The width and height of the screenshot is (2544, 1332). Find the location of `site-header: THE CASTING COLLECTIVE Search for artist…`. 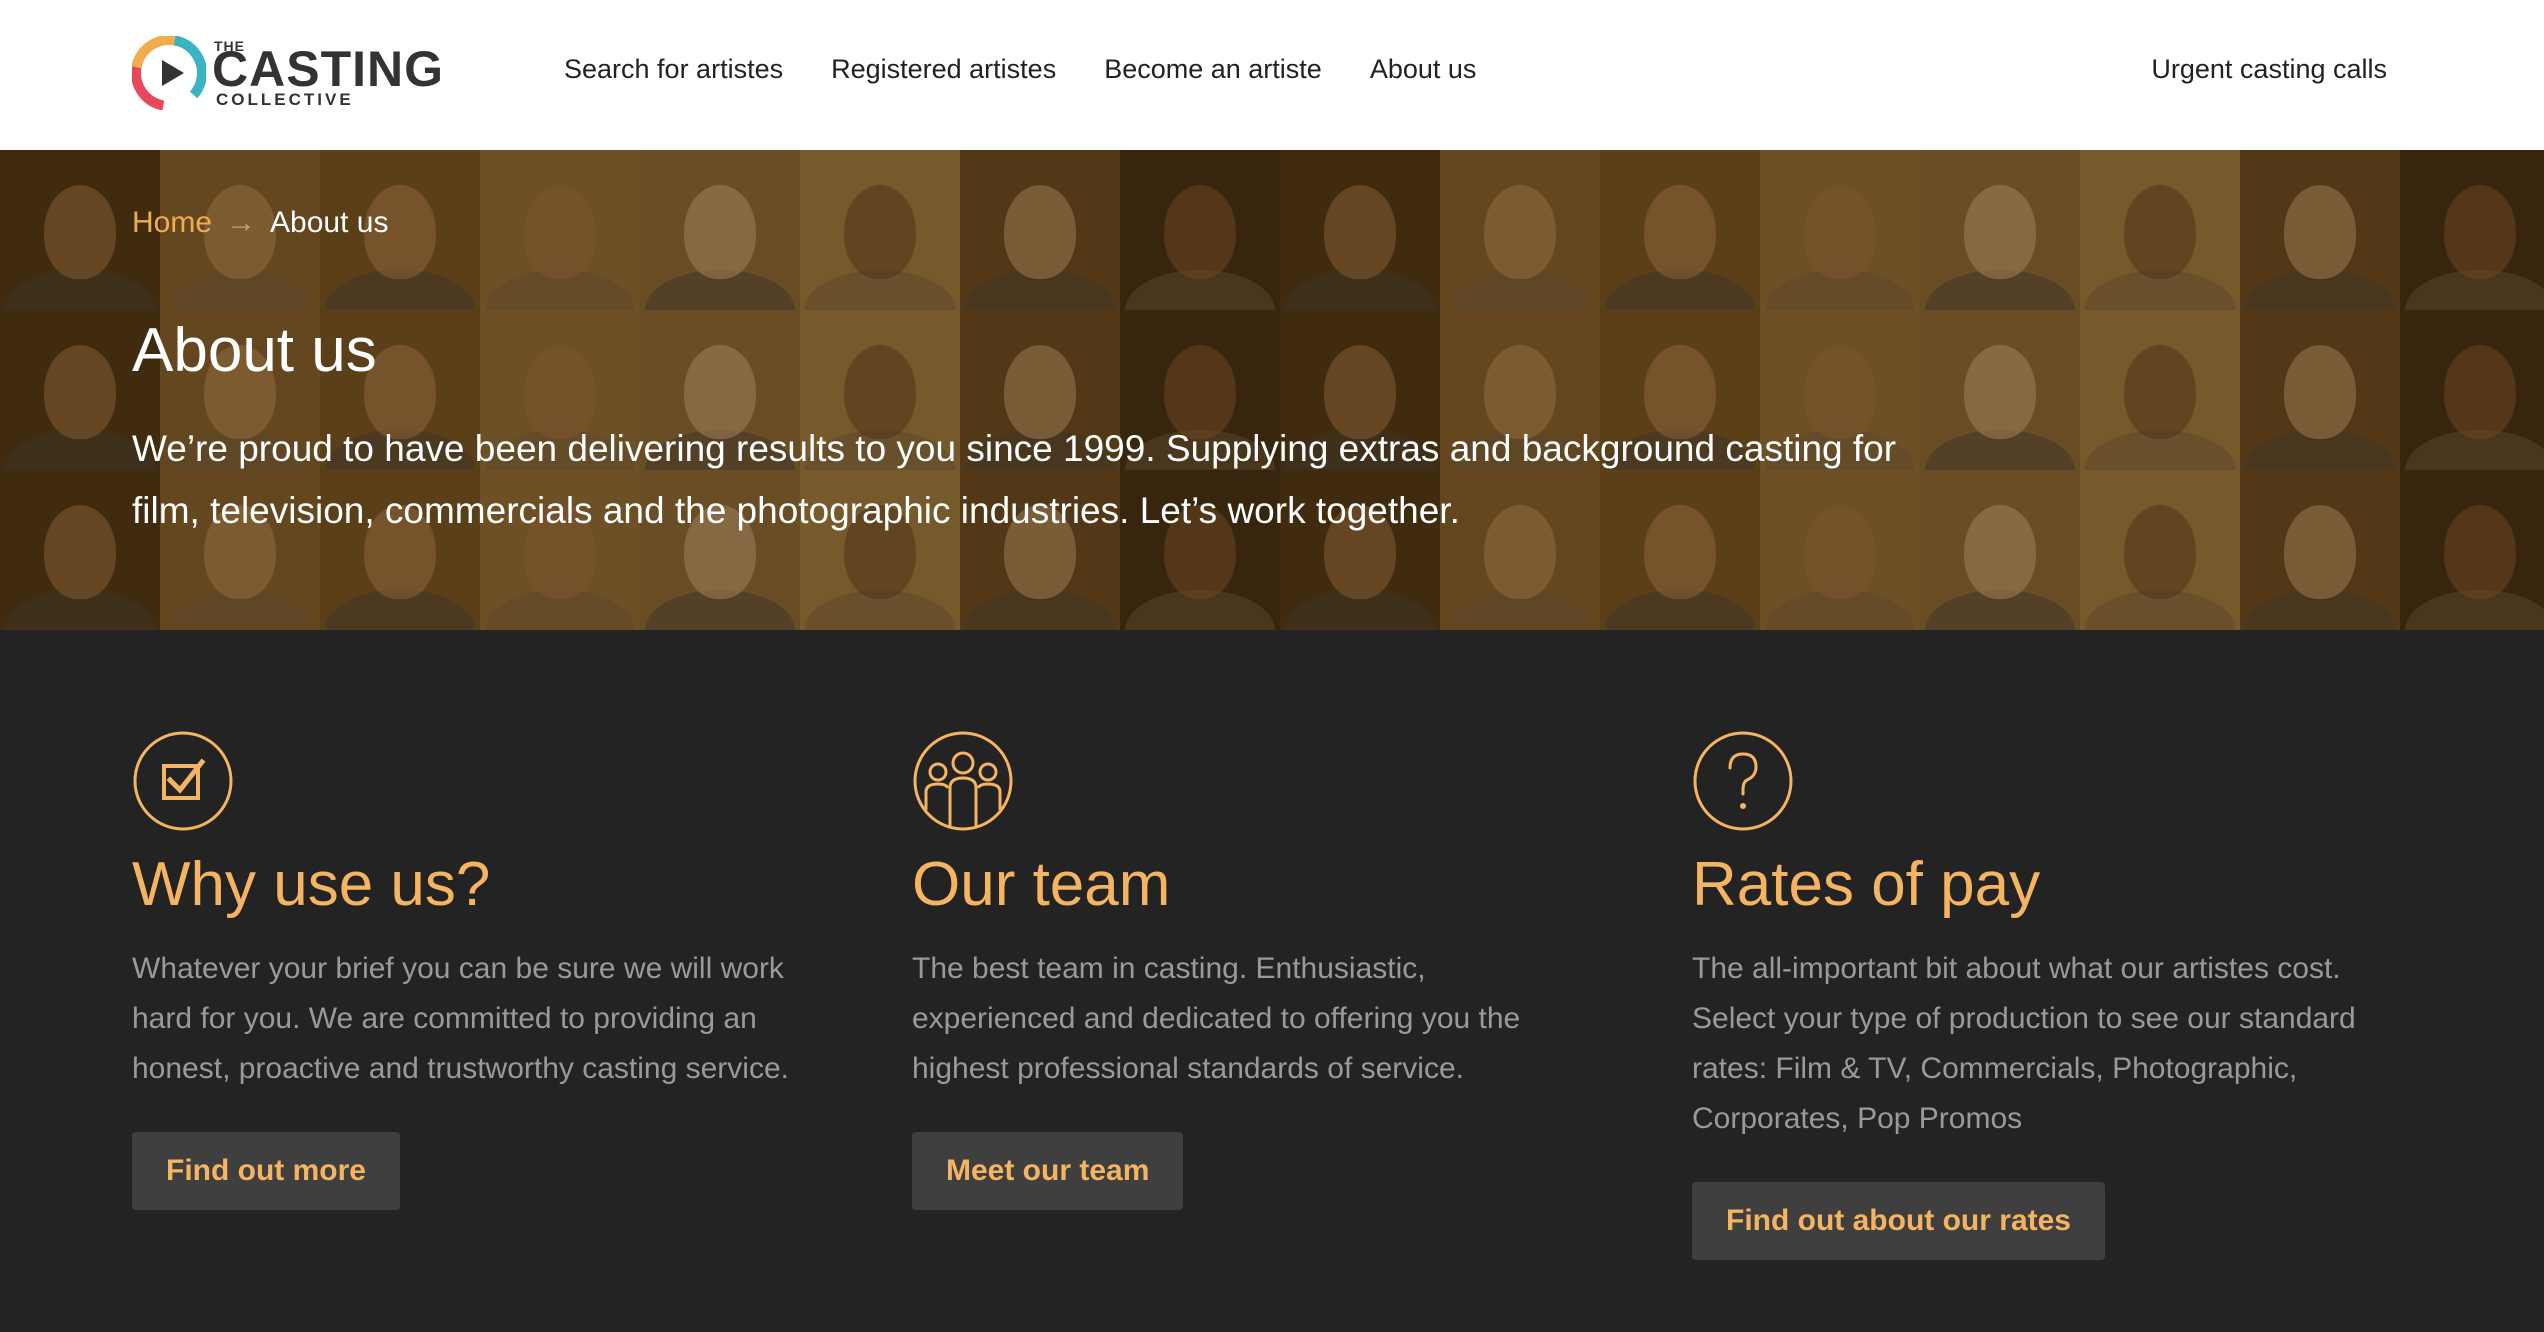

site-header: THE CASTING COLLECTIVE Search for artist… is located at coordinates (1272, 75).